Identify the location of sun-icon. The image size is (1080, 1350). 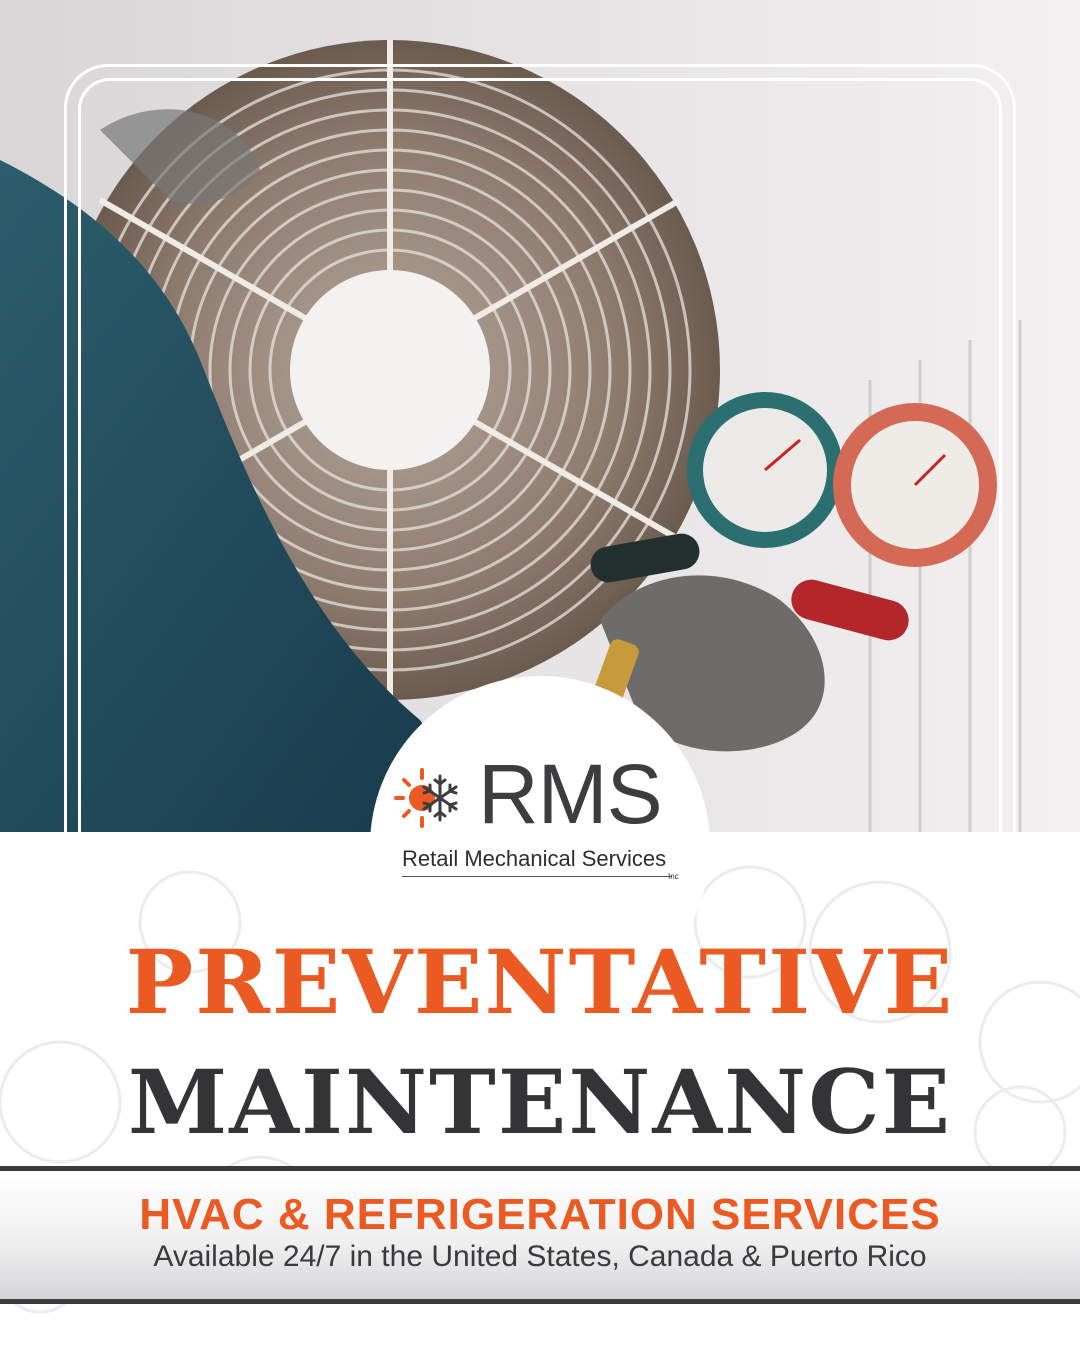
(414, 798).